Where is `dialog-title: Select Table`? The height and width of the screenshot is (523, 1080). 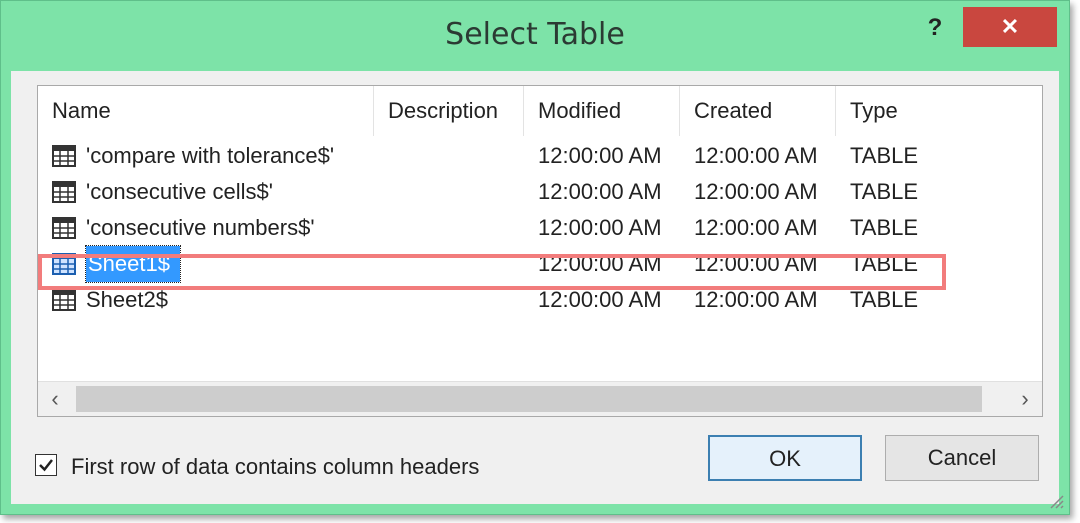
dialog-title: Select Table is located at coordinates (535, 34).